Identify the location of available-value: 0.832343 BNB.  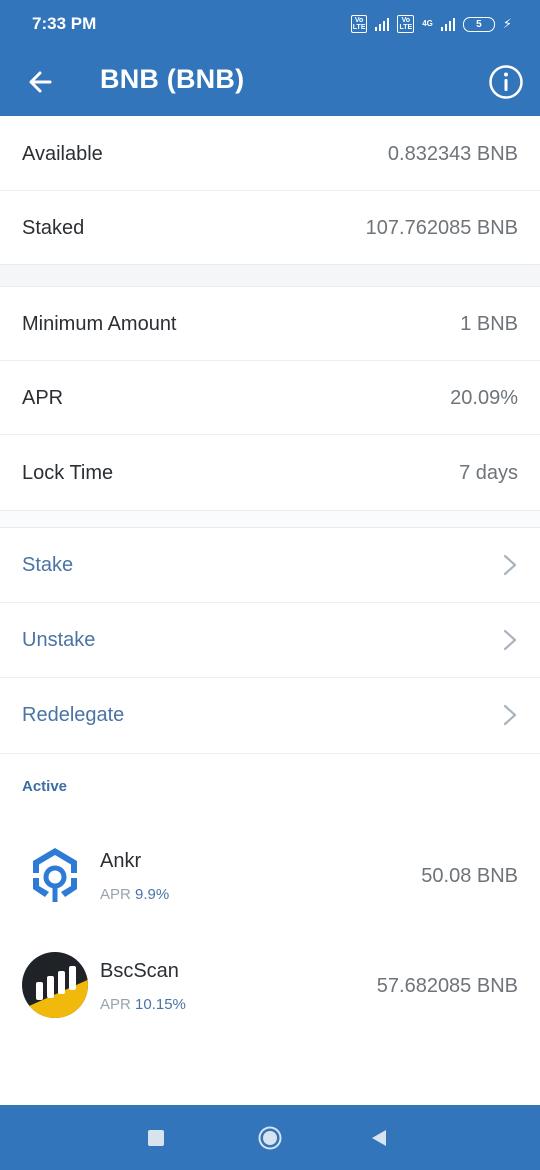
(452, 154).